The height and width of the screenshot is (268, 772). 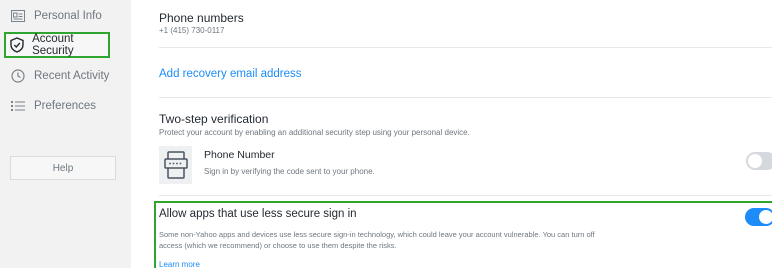 What do you see at coordinates (17, 45) in the screenshot?
I see `shield-icon` at bounding box center [17, 45].